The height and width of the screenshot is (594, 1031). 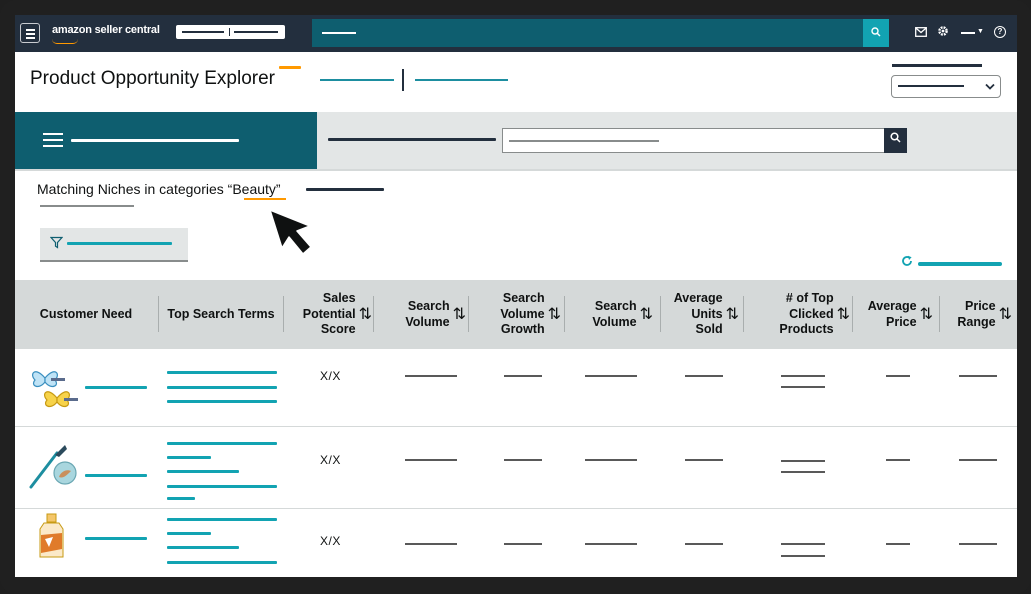 I want to click on column-header-top-clicked-products: # of Top Clicked Products ⇅, so click(x=797, y=314).